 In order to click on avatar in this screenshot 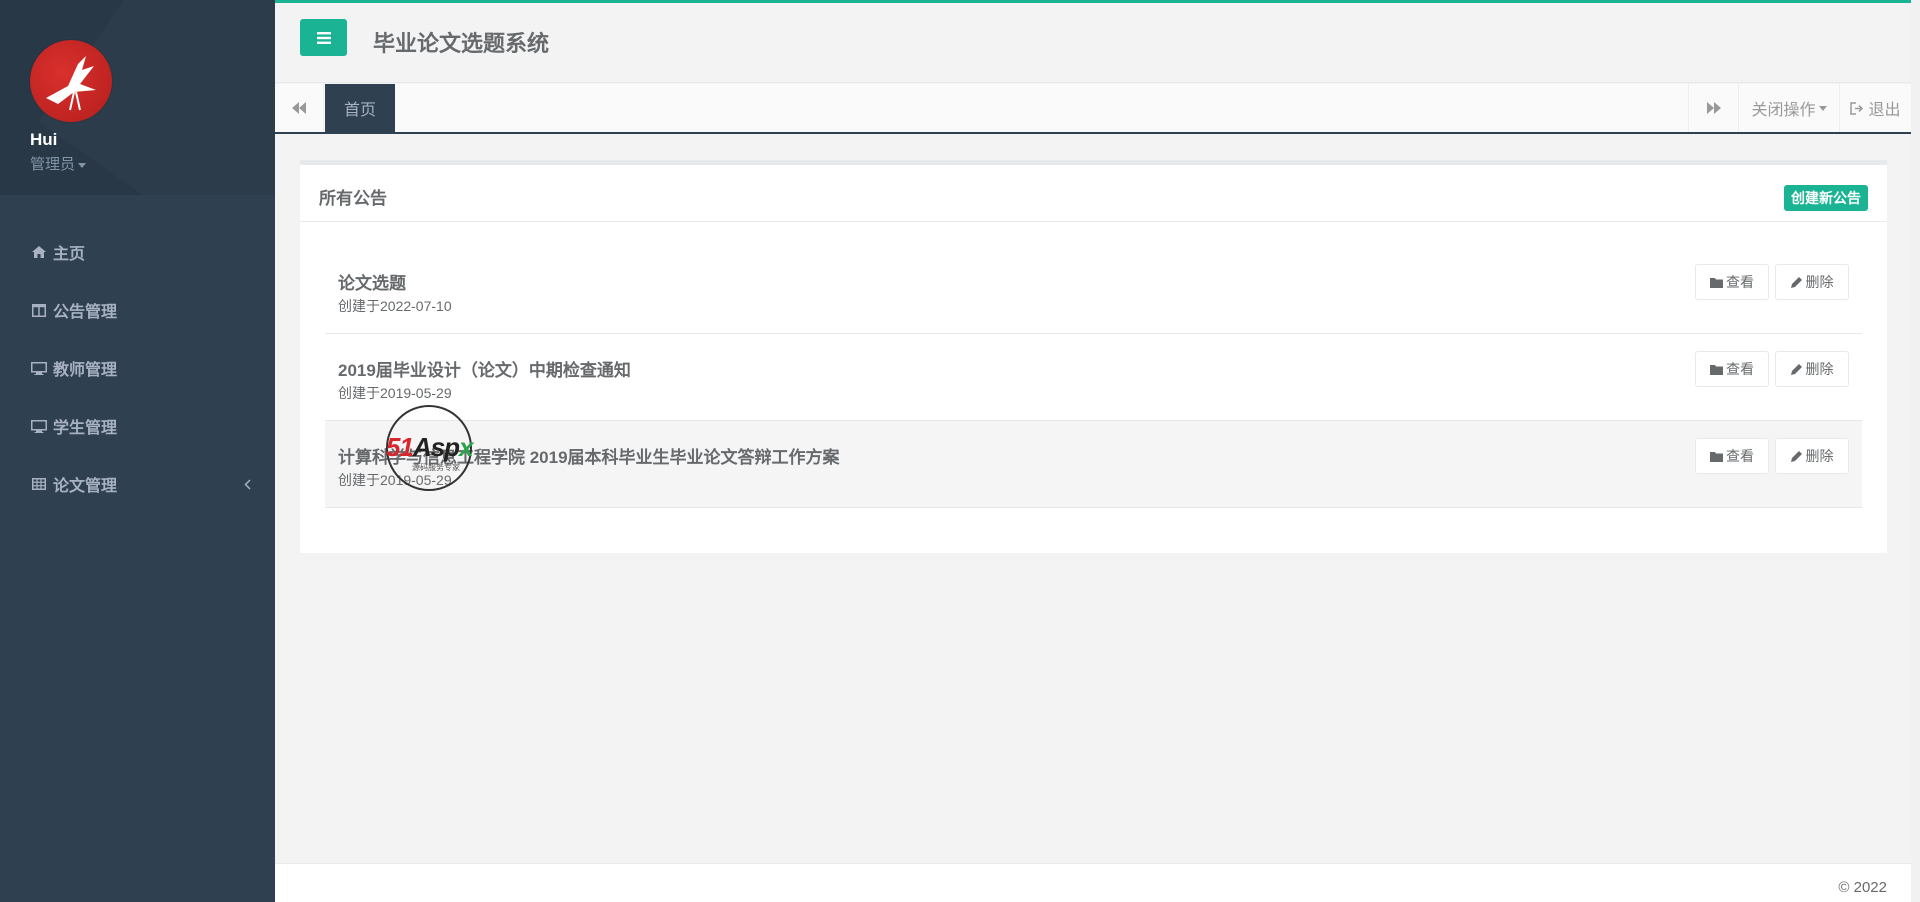, I will do `click(71, 81)`.